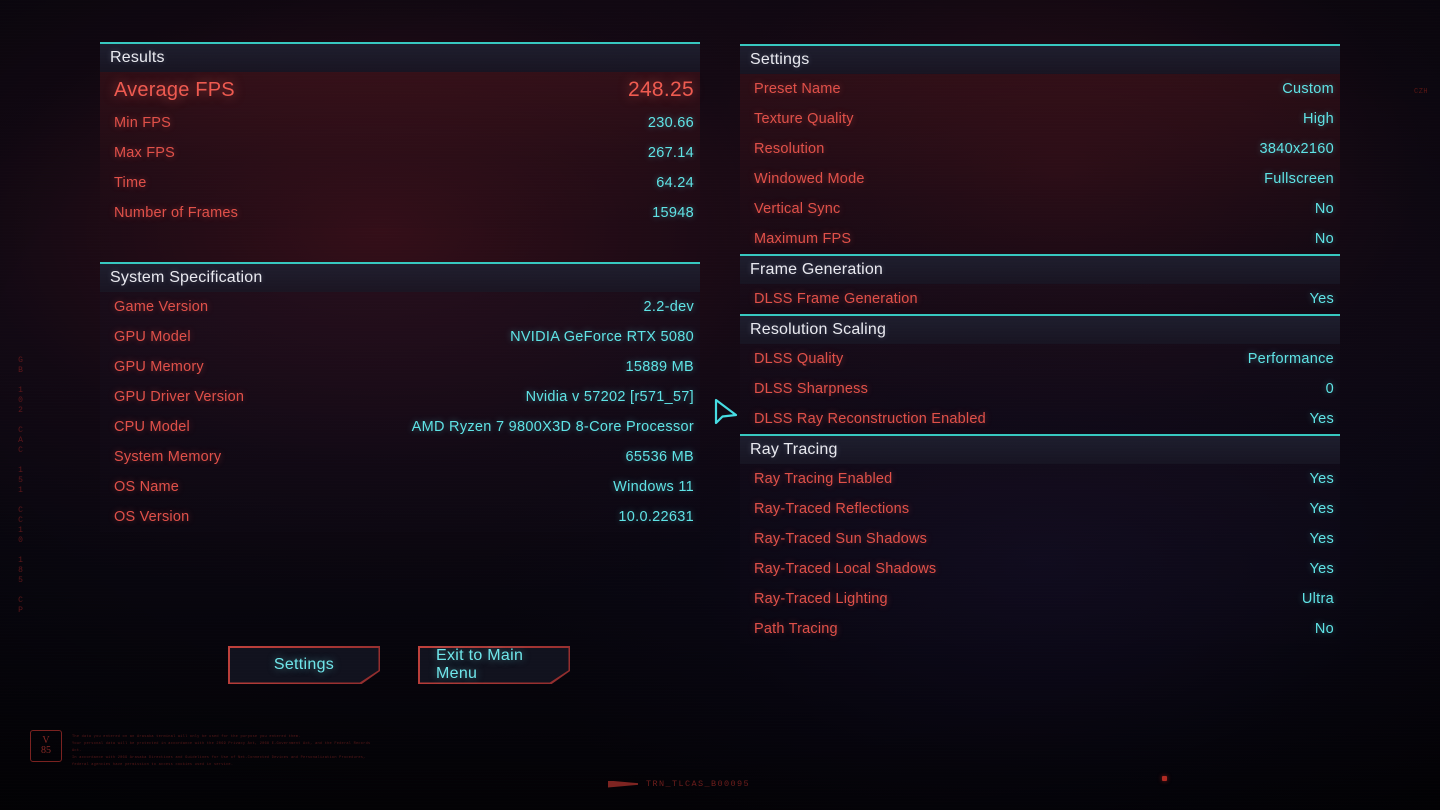 The height and width of the screenshot is (810, 1440). What do you see at coordinates (152, 427) in the screenshot?
I see `setting-row-label: CPU Model` at bounding box center [152, 427].